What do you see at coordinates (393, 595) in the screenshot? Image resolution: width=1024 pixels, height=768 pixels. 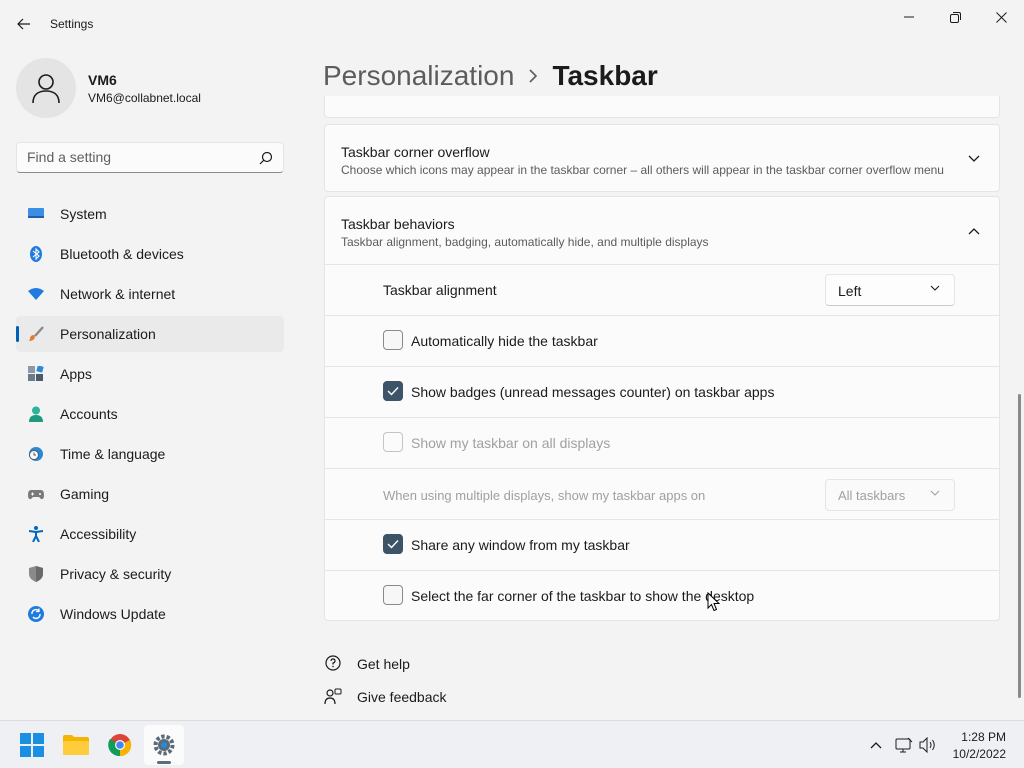 I see `far-corner-checkbox` at bounding box center [393, 595].